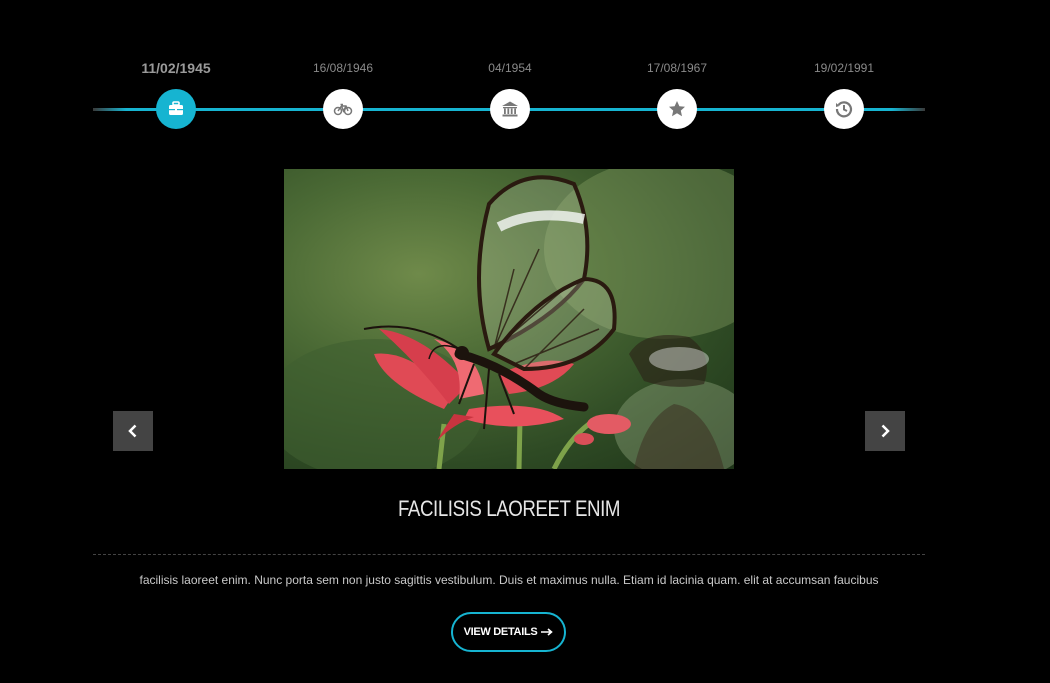  What do you see at coordinates (509, 554) in the screenshot?
I see `divider` at bounding box center [509, 554].